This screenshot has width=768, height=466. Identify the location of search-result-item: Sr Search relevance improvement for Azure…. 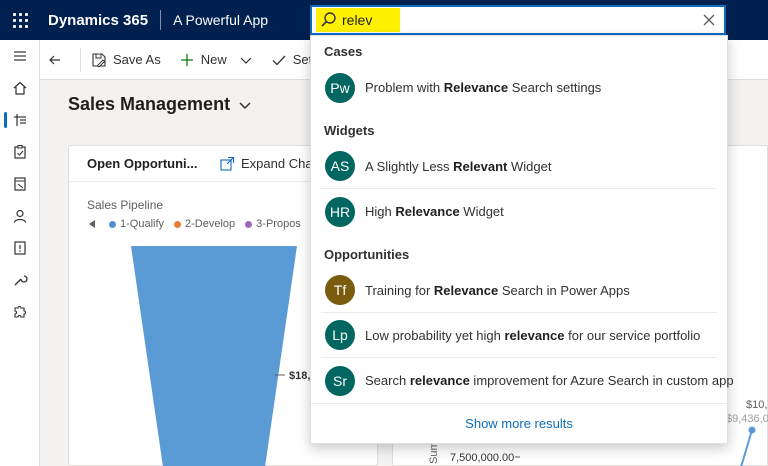
(527, 380).